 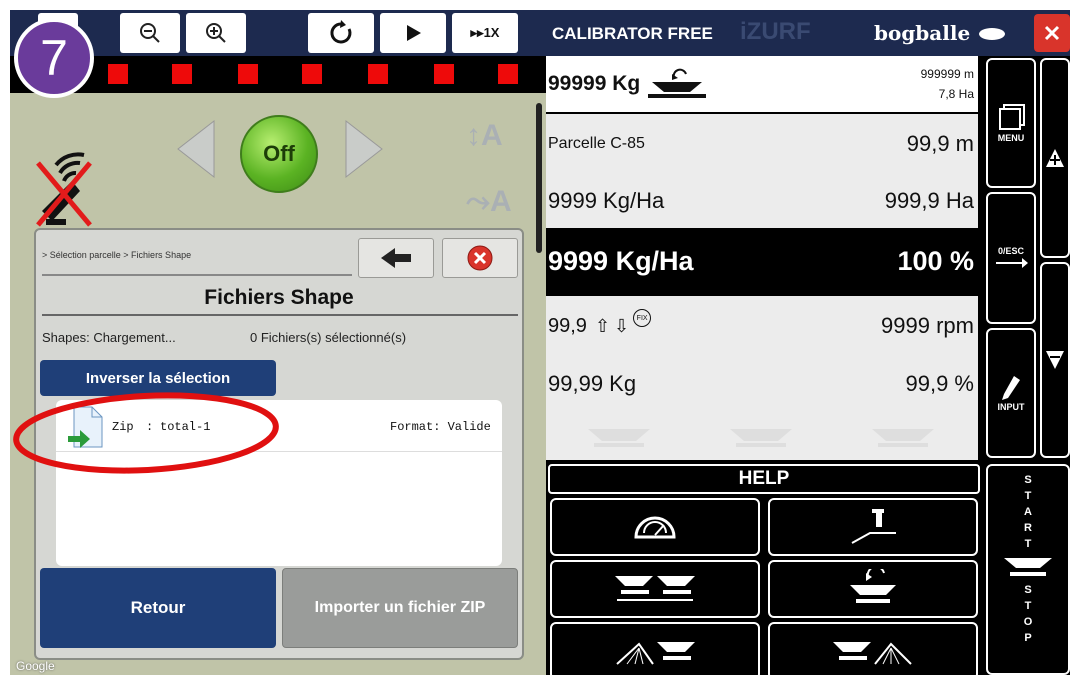 I want to click on back-button: Retour, so click(x=158, y=608).